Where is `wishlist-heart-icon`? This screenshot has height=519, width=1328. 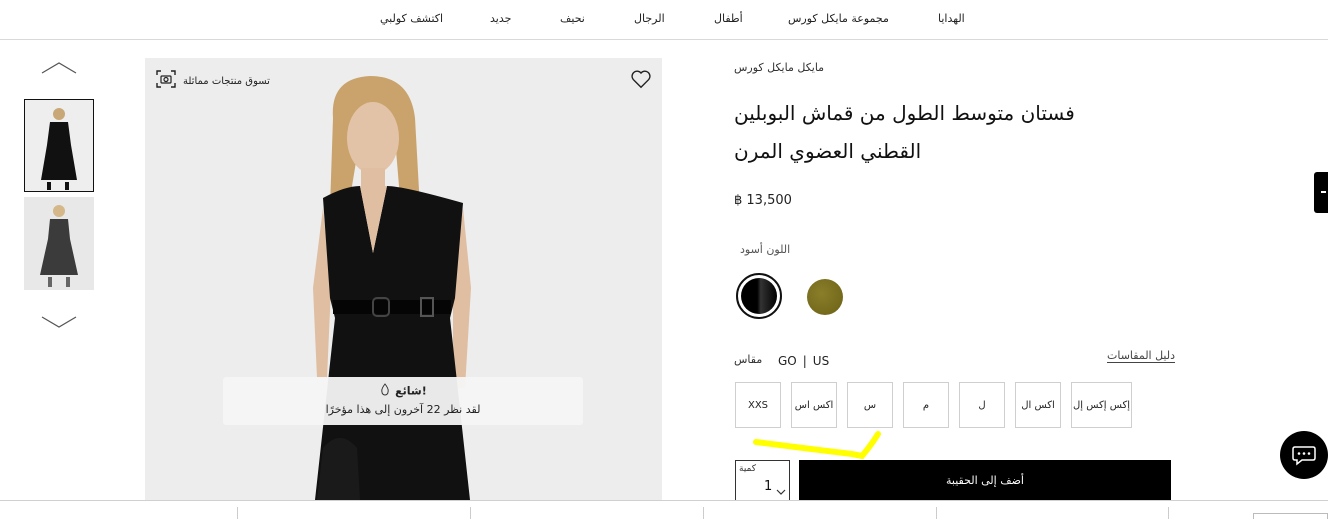 wishlist-heart-icon is located at coordinates (641, 79).